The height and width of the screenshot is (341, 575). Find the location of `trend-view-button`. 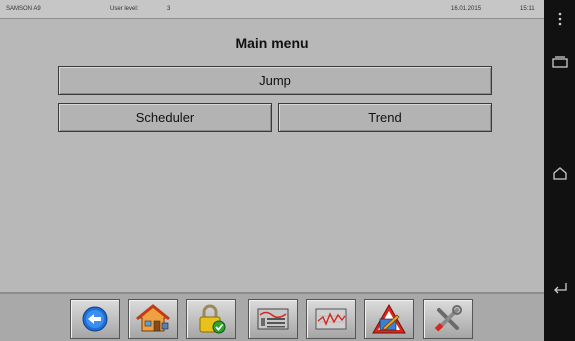

trend-view-button is located at coordinates (331, 319).